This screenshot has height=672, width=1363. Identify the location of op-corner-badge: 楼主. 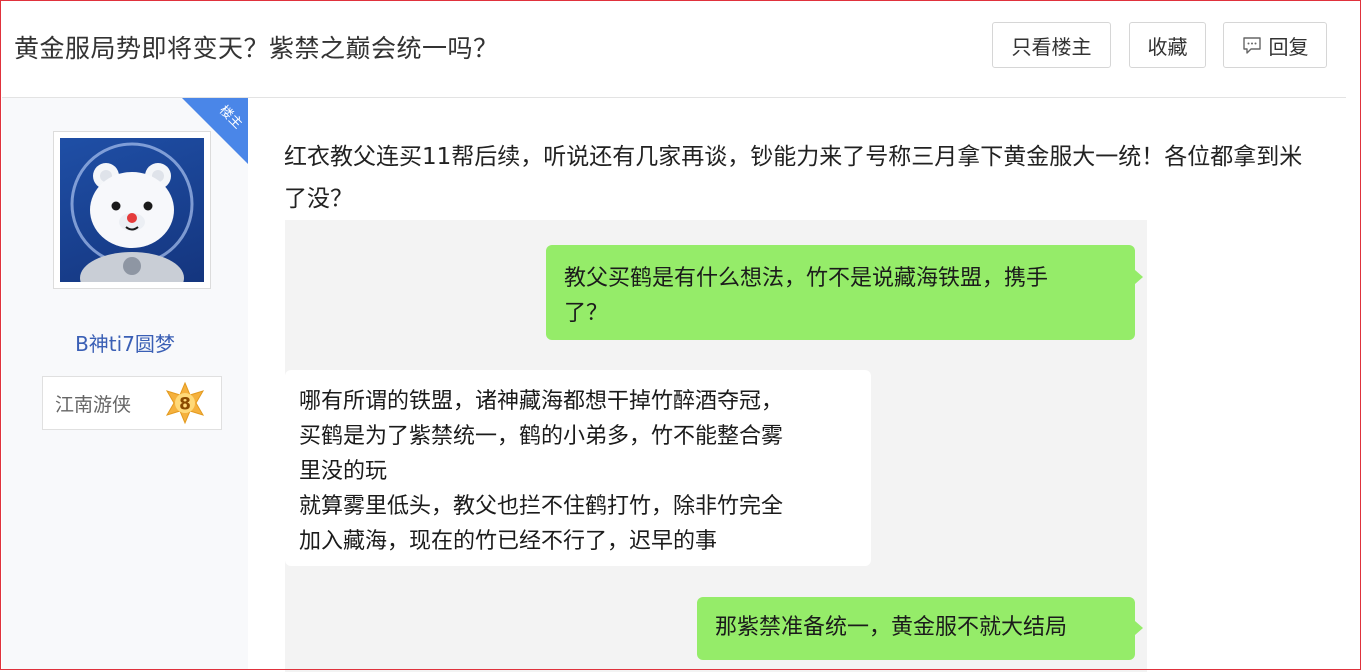
(215, 131).